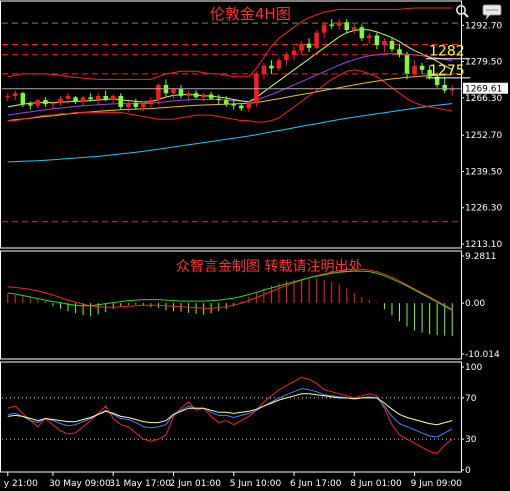 The width and height of the screenshot is (510, 491). I want to click on y-tick-label: 1266.30, so click(483, 99).